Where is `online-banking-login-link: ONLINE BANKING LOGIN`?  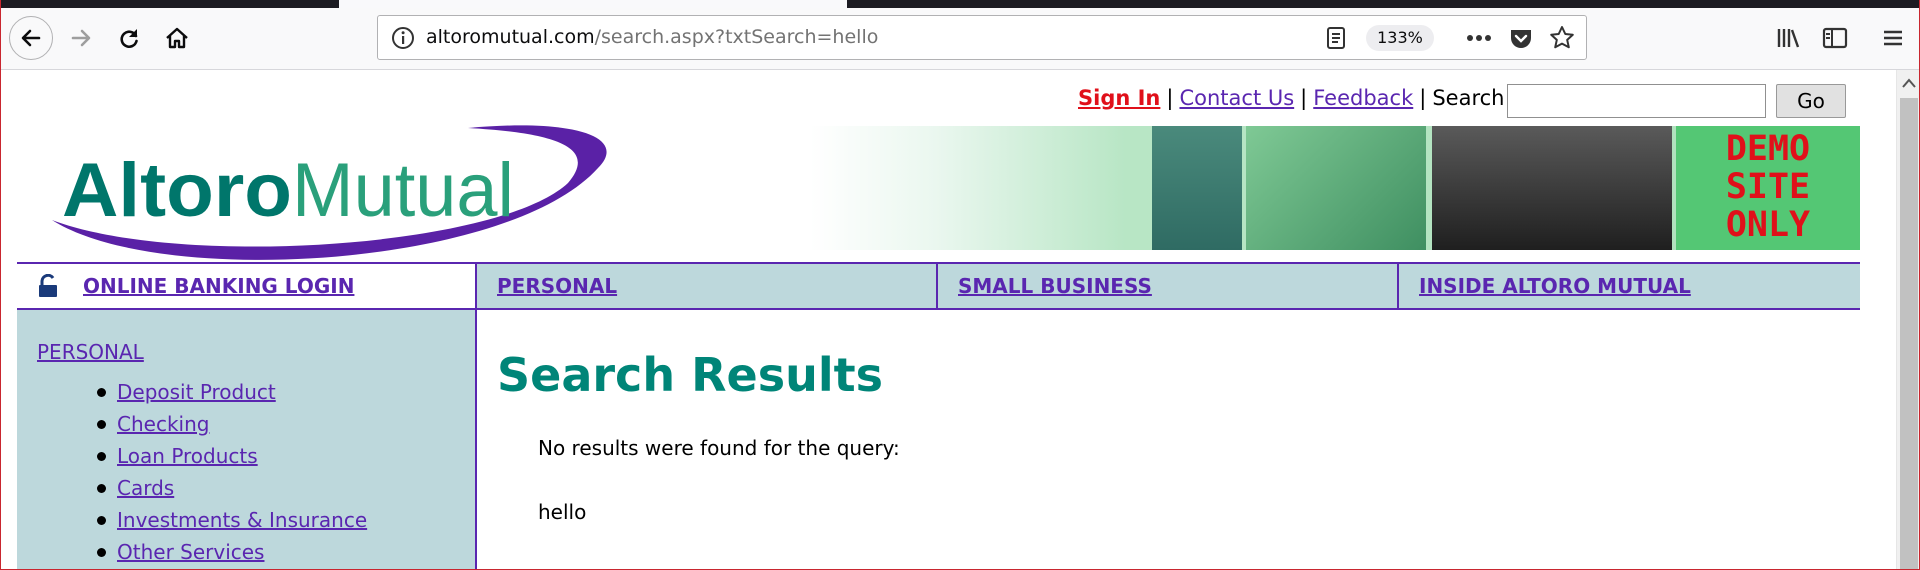 online-banking-login-link: ONLINE BANKING LOGIN is located at coordinates (218, 286).